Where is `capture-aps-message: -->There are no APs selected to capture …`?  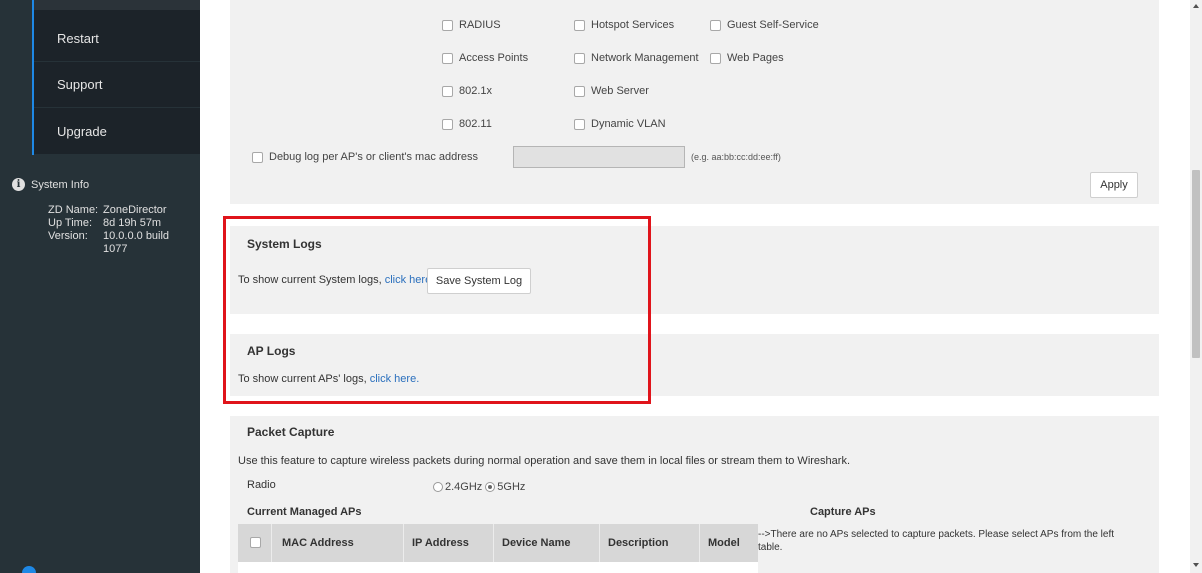
capture-aps-message: -->There are no APs selected to capture … is located at coordinates (936, 541).